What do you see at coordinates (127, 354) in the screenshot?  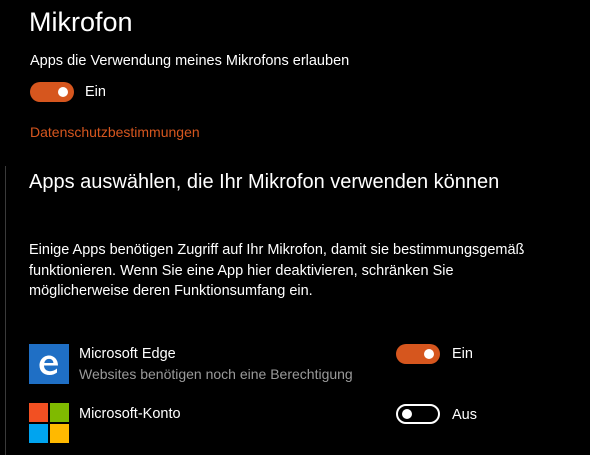 I see `app-name-microsoft-edge: Microsoft Edge` at bounding box center [127, 354].